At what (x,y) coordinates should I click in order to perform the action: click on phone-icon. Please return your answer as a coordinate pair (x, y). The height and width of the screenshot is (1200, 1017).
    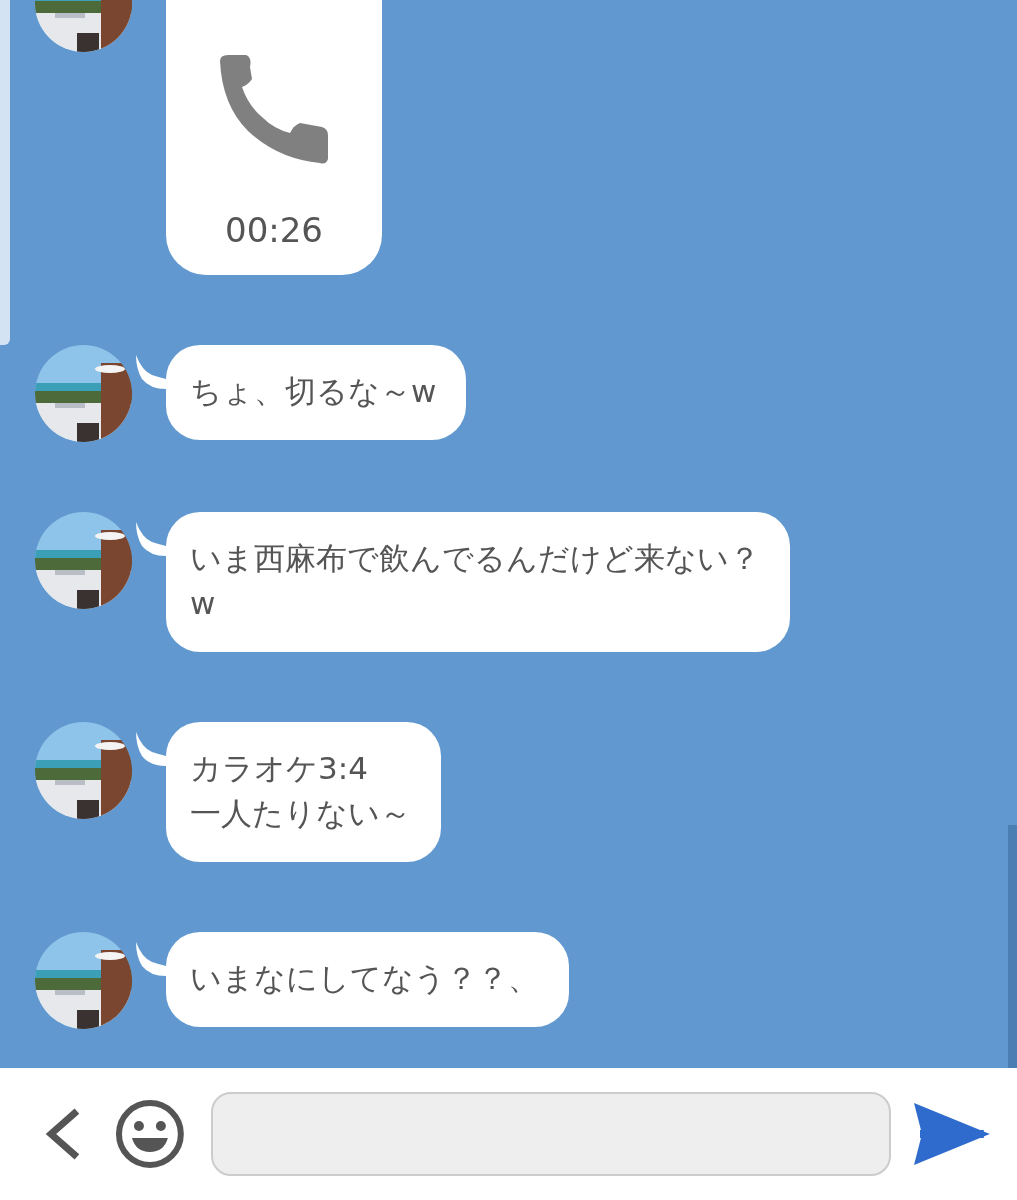
    Looking at the image, I should click on (274, 110).